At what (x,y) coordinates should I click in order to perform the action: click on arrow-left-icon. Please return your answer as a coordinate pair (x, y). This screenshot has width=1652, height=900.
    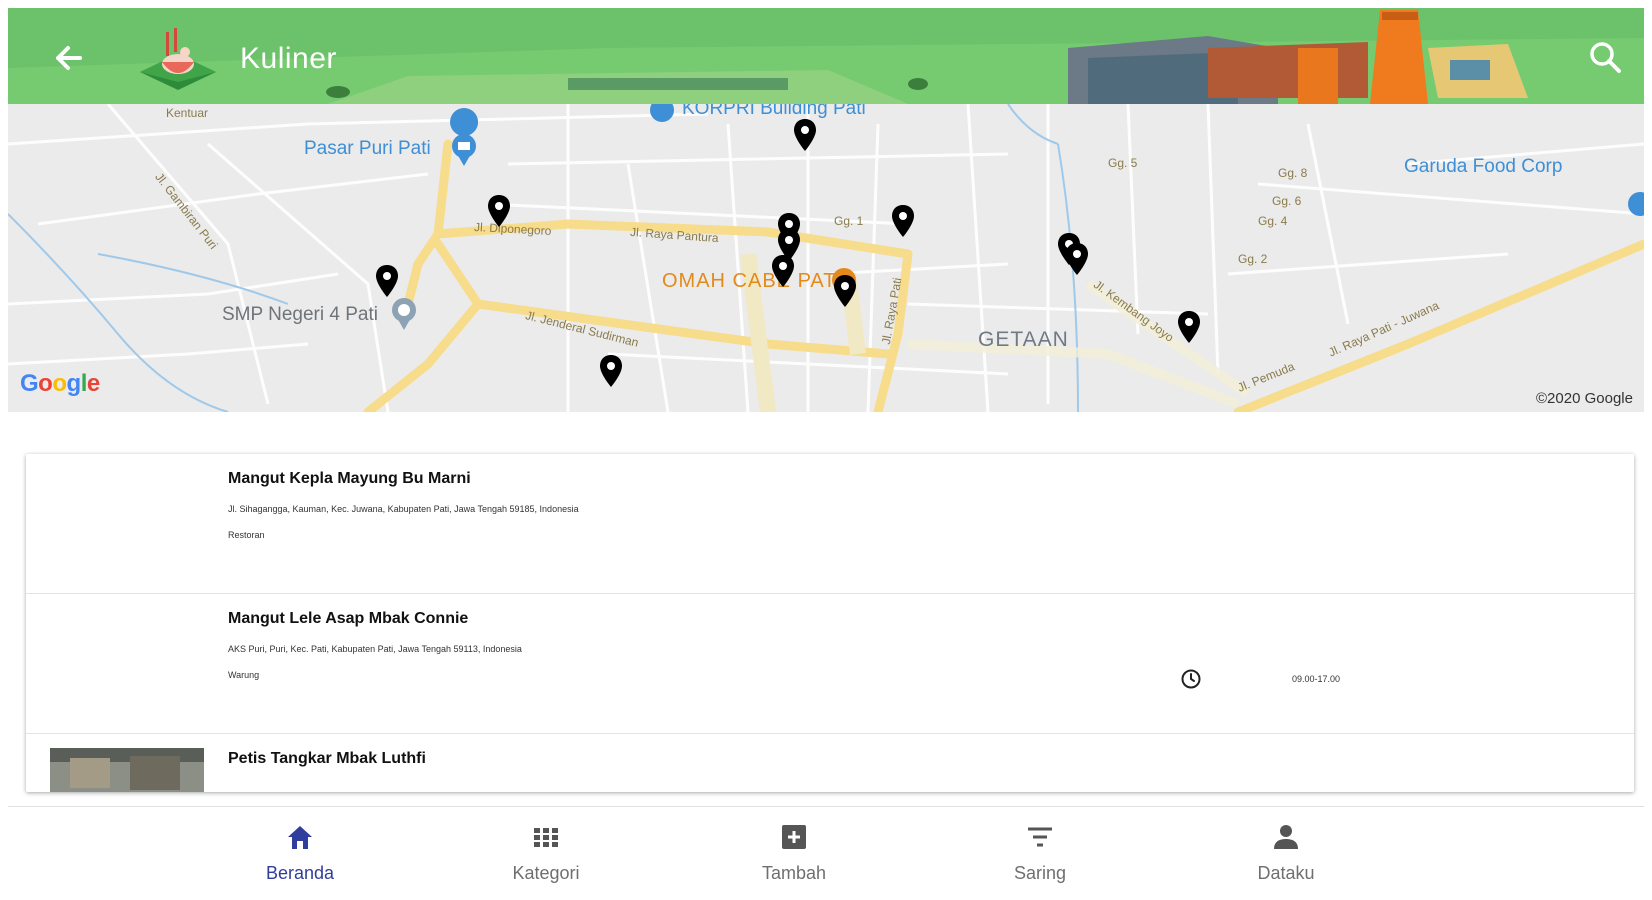
    Looking at the image, I should click on (68, 58).